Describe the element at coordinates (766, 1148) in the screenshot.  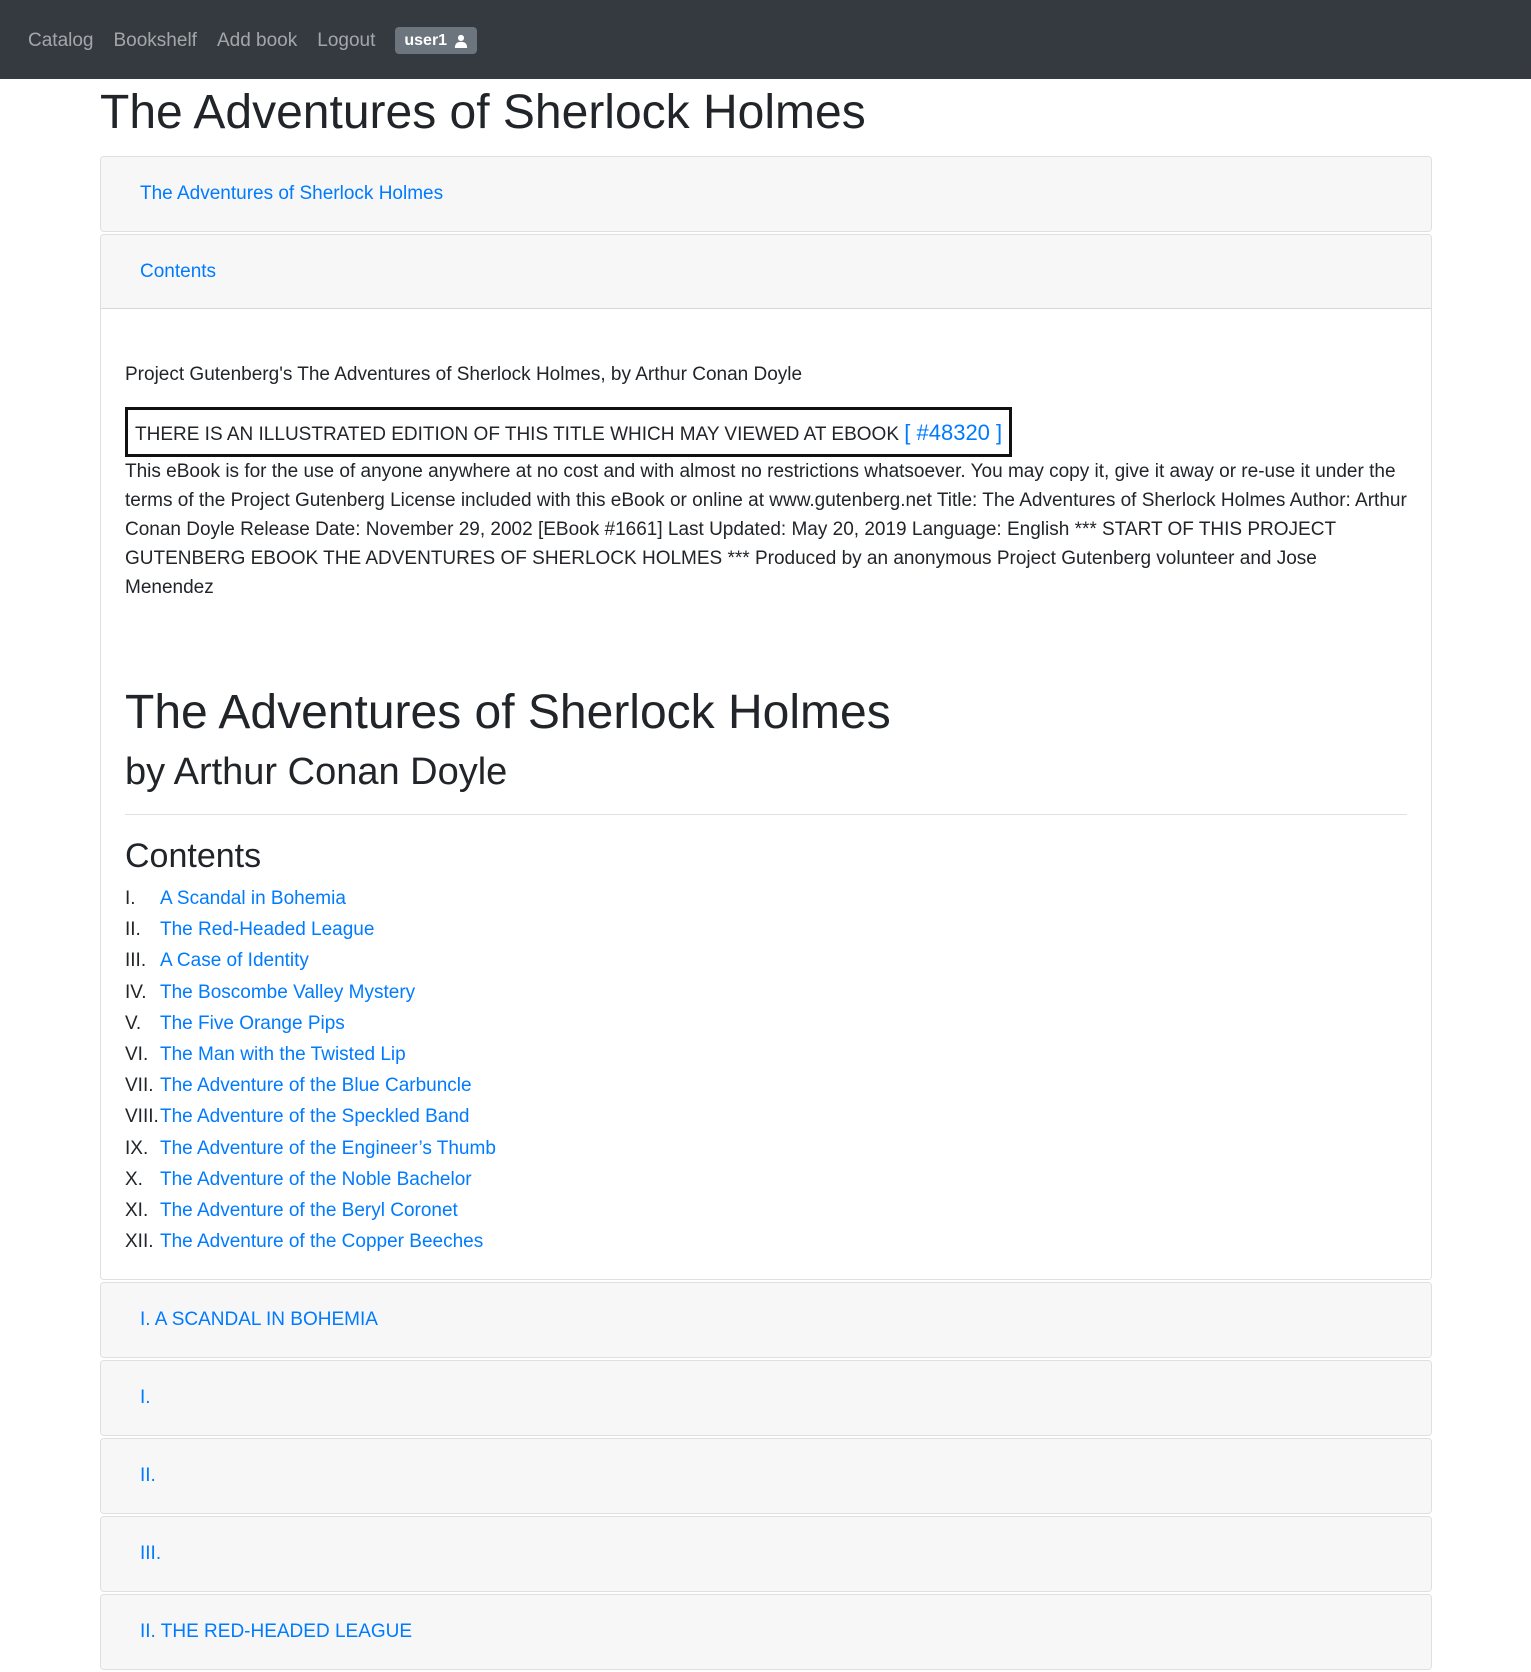
I see `toc-item: IX. The Adventure of the Engineer’s Thumb` at that location.